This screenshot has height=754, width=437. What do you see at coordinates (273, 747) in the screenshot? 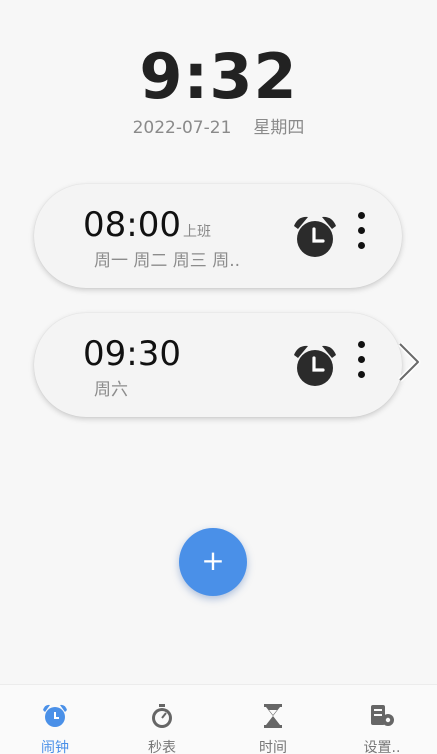
I see `tab-label: 时间` at bounding box center [273, 747].